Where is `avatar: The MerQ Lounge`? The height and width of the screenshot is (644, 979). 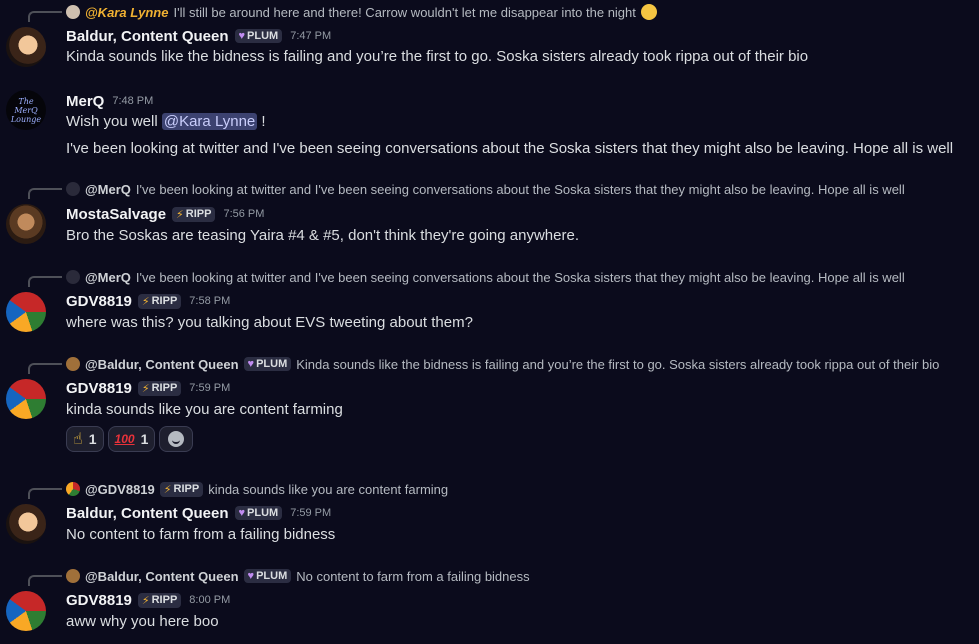
avatar: The MerQ Lounge is located at coordinates (26, 110).